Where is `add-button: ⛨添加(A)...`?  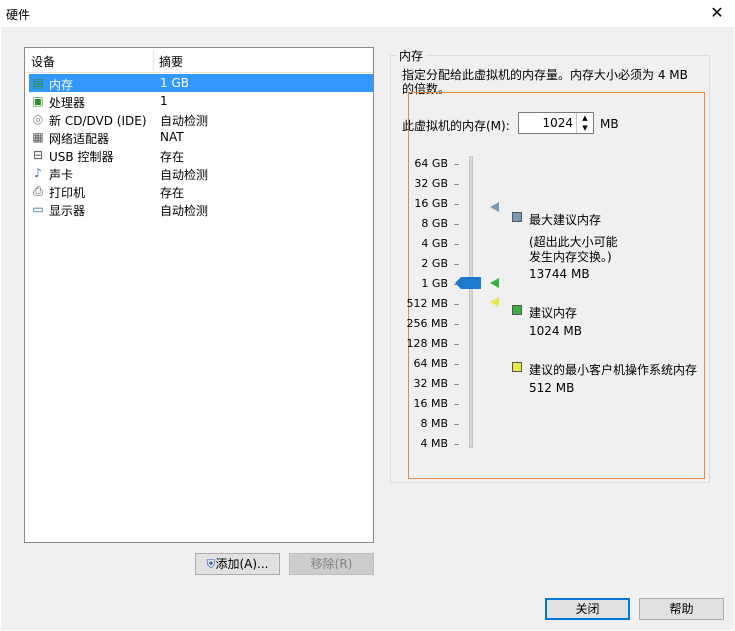 add-button: ⛨添加(A)... is located at coordinates (237, 564).